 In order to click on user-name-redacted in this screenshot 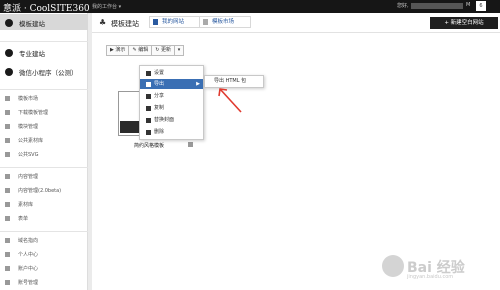, I will do `click(437, 6)`.